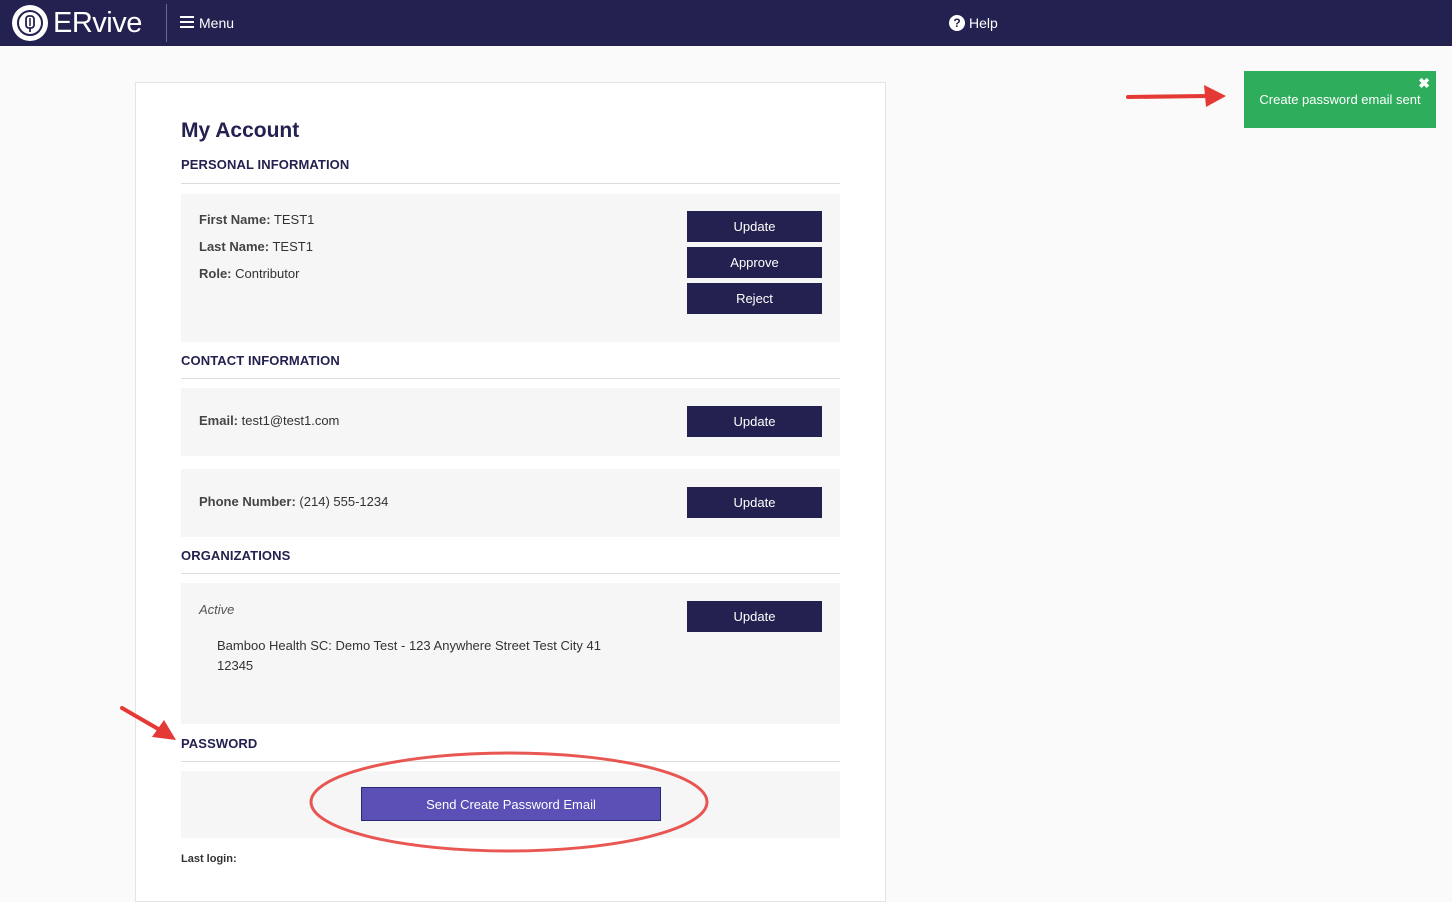 Image resolution: width=1452 pixels, height=902 pixels. Describe the element at coordinates (234, 246) in the screenshot. I see `last-name-label: Last Name:` at that location.